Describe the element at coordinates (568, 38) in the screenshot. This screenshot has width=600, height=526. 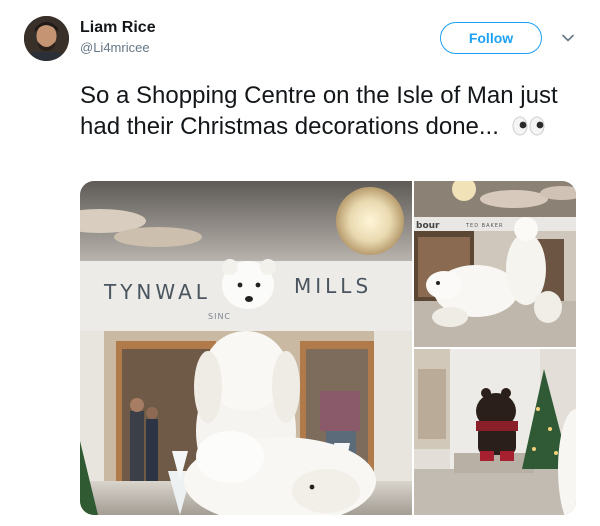
I see `chevron-down-icon` at that location.